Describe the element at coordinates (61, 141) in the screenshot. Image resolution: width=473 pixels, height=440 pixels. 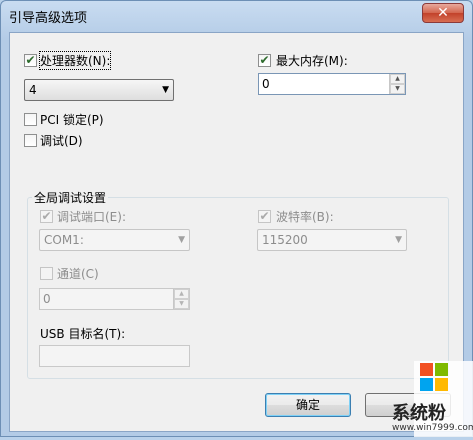
I see `debug-label: 调试(D)` at that location.